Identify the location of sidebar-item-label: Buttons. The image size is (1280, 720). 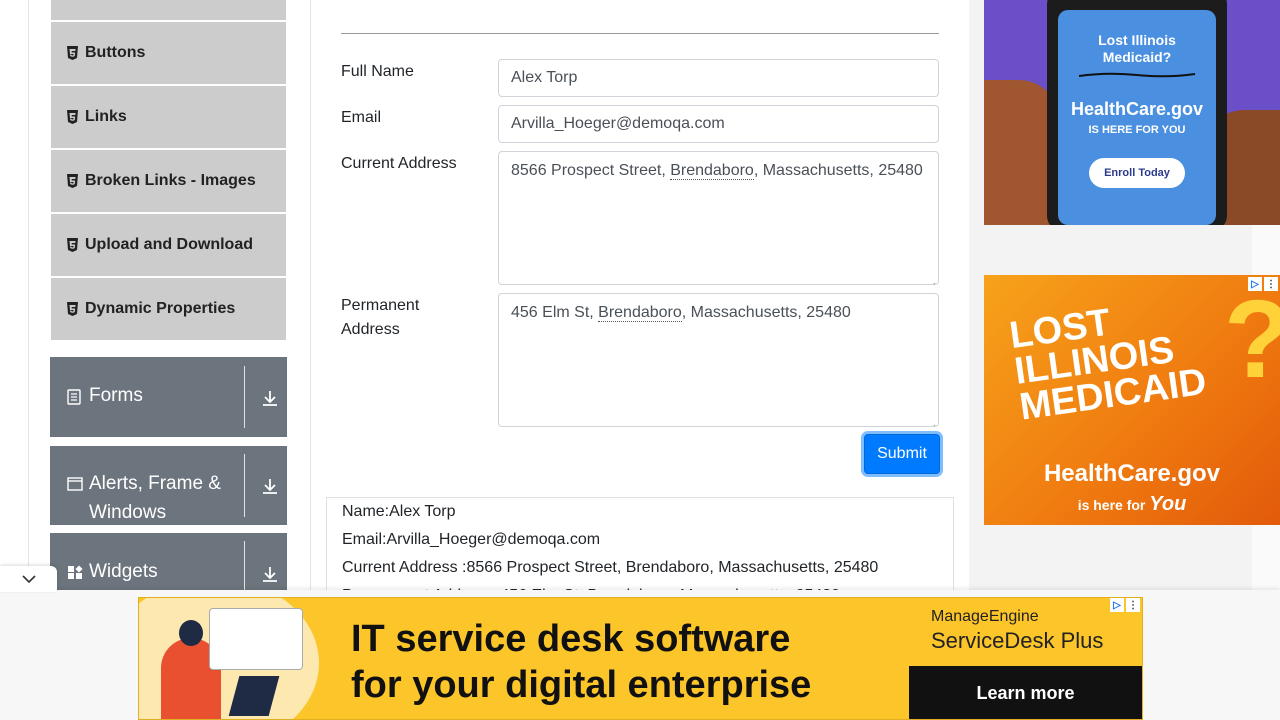
(115, 52).